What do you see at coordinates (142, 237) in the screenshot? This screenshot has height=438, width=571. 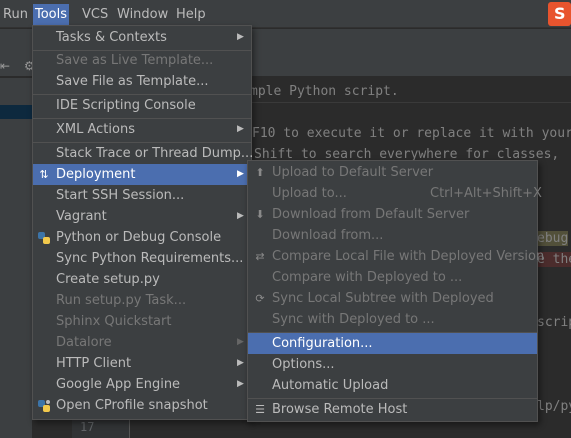 I see `python-console-item: Python or Debug Console` at bounding box center [142, 237].